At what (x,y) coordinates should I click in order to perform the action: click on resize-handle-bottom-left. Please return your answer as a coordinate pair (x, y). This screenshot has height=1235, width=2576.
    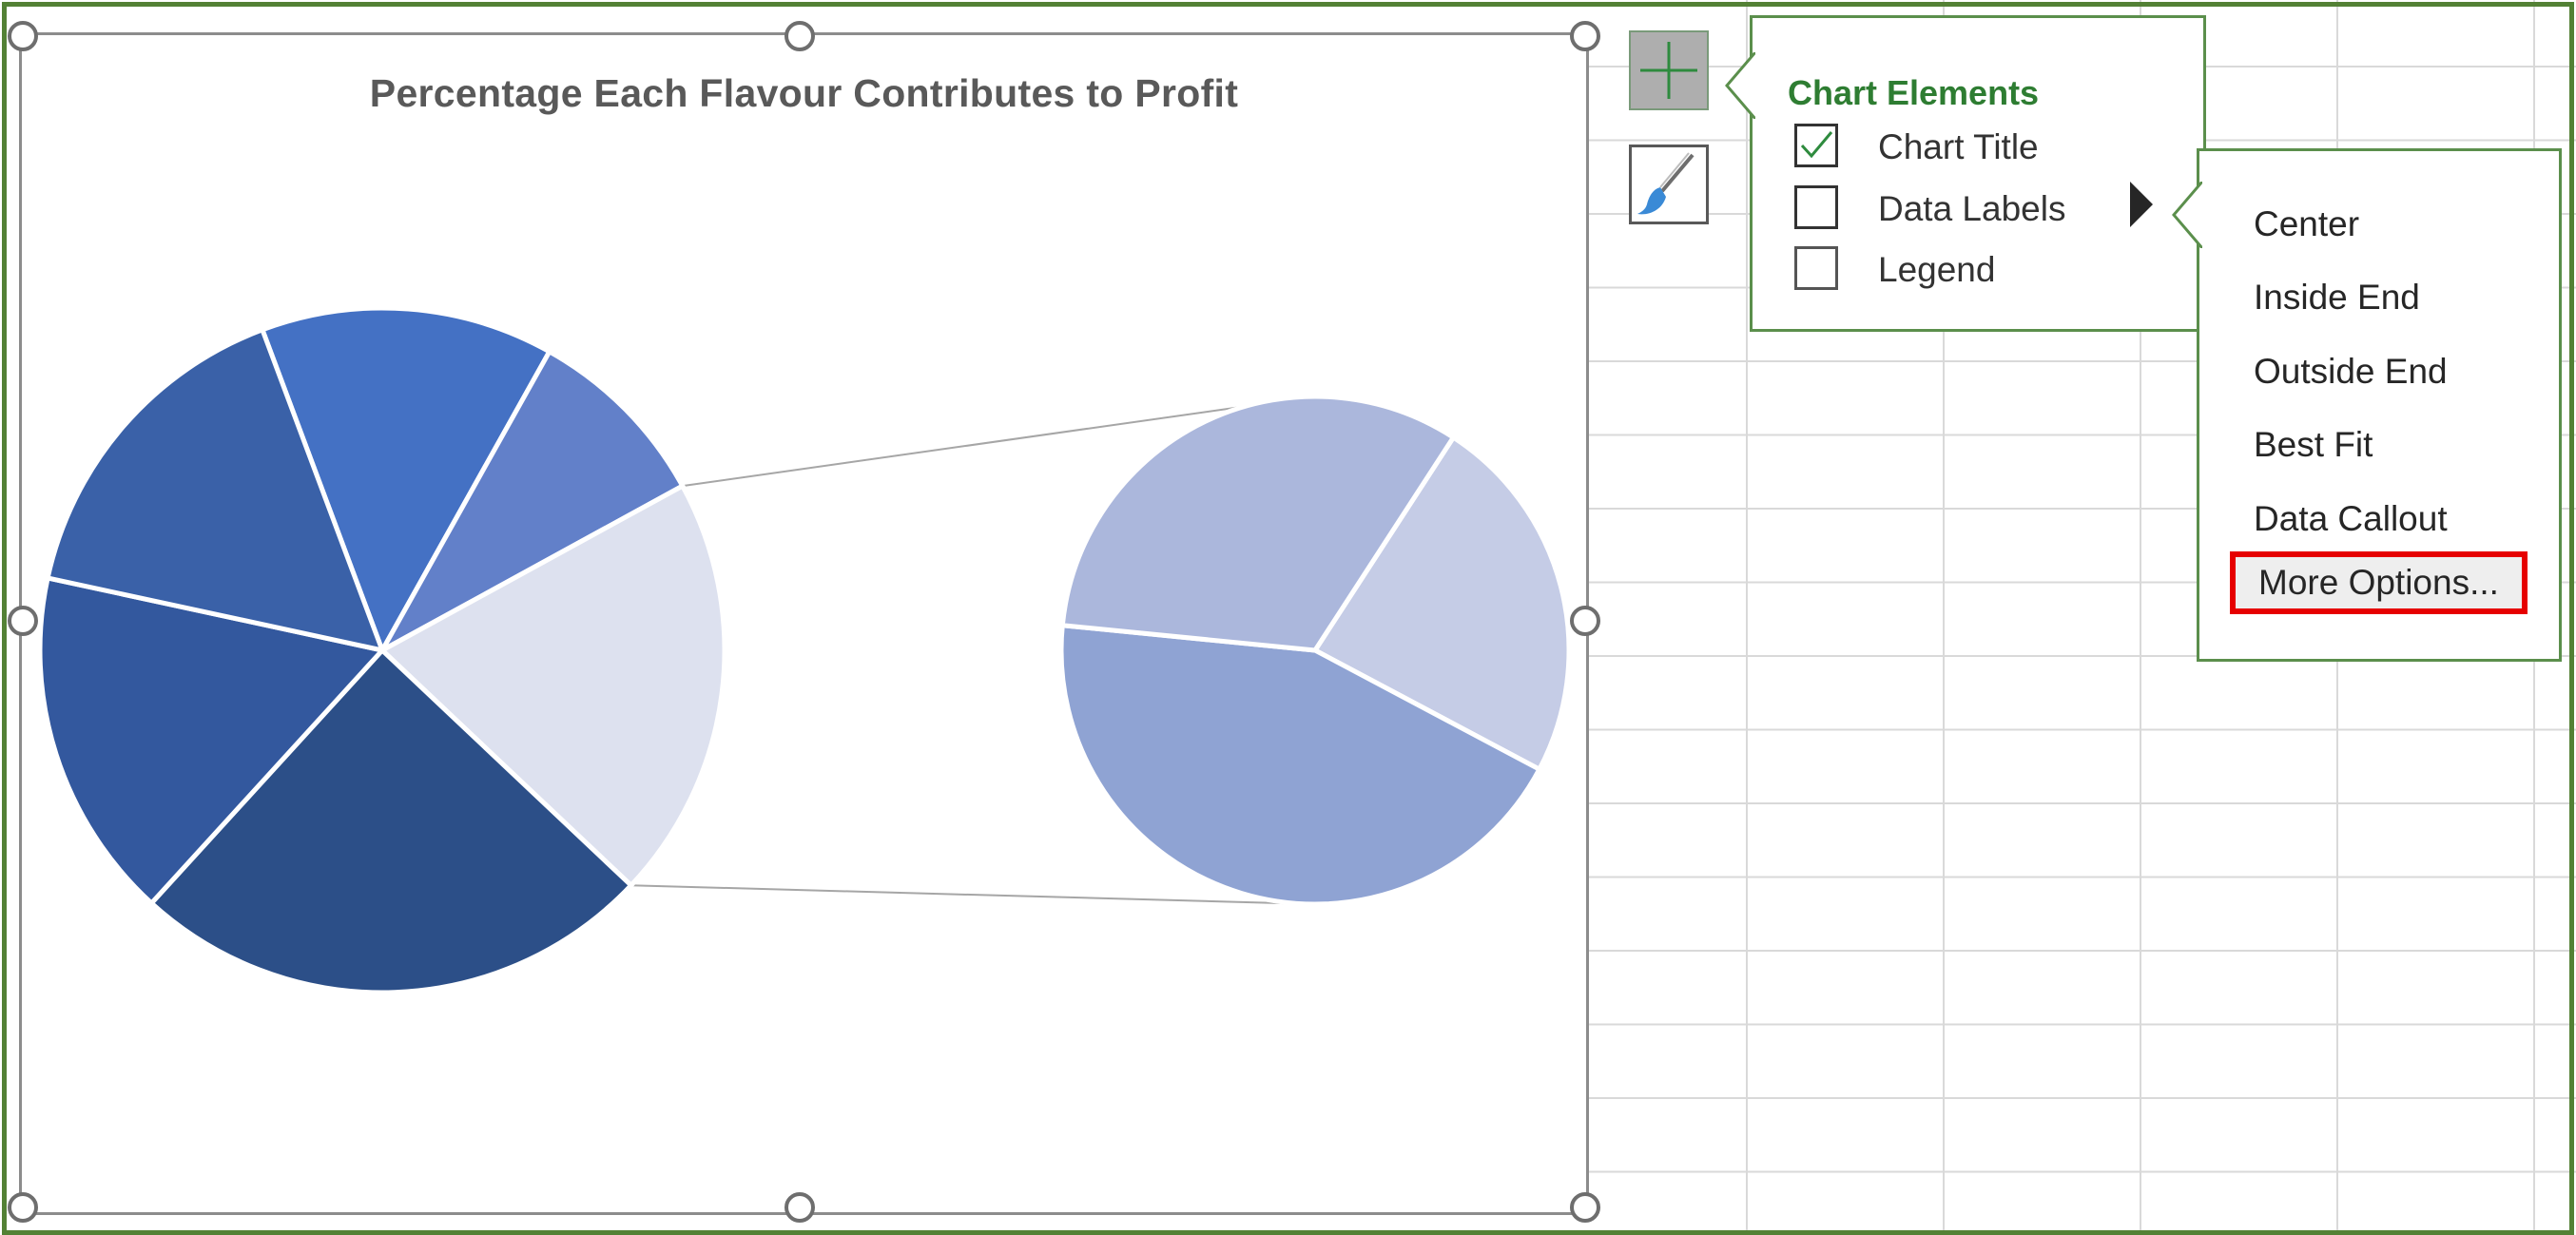
    Looking at the image, I should click on (23, 1207).